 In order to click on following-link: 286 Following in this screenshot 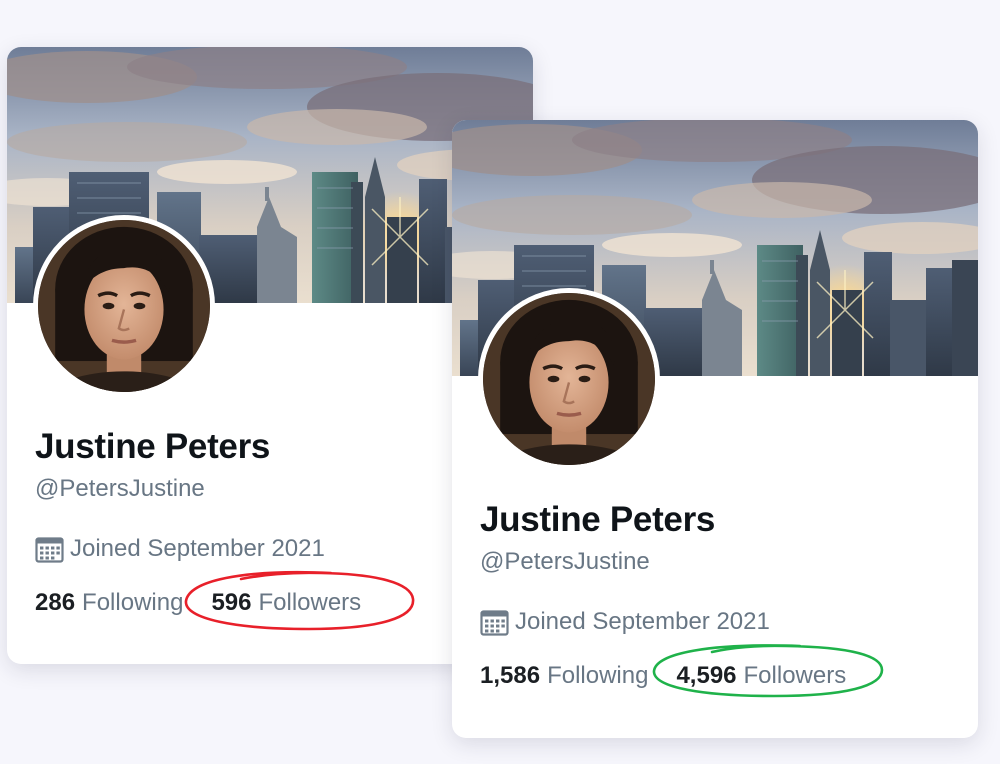, I will do `click(109, 603)`.